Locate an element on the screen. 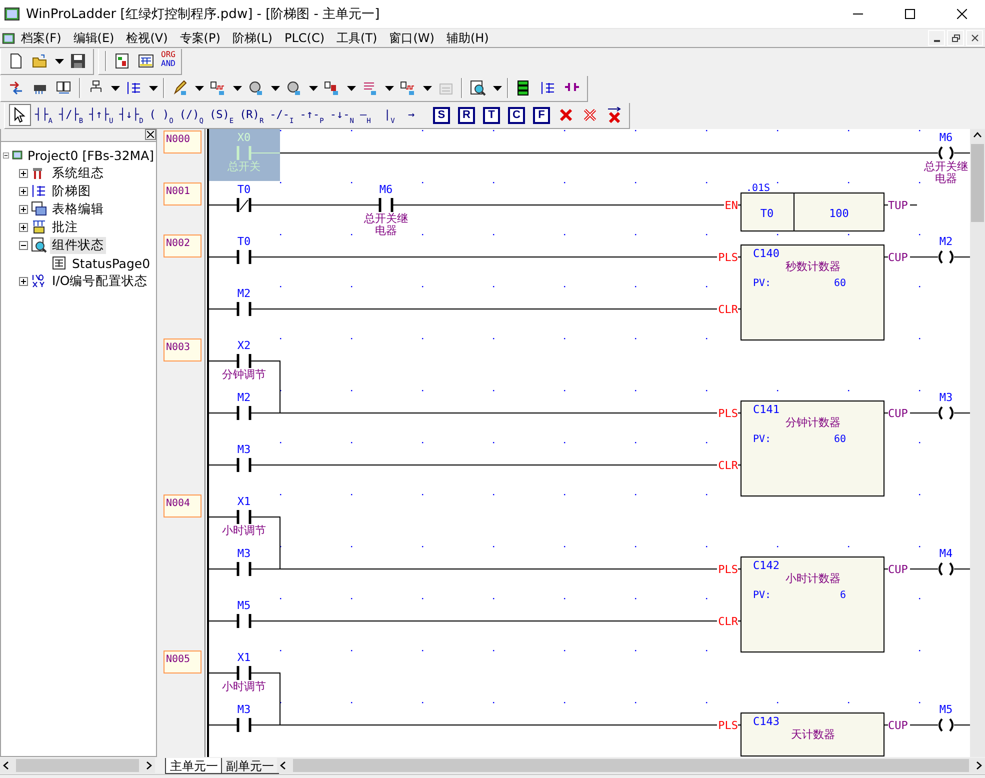 The image size is (985, 778). tree-item: 系统组态 is located at coordinates (78, 173).